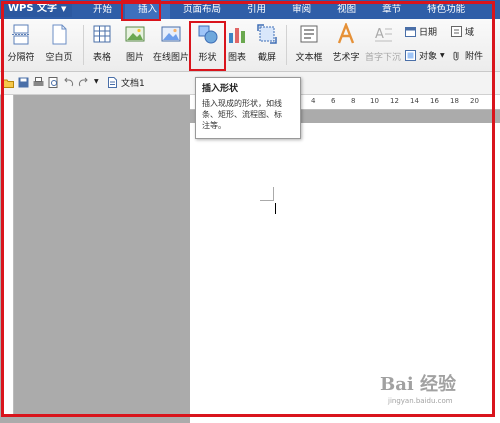  I want to click on blank-page-button: 空白页, so click(59, 45).